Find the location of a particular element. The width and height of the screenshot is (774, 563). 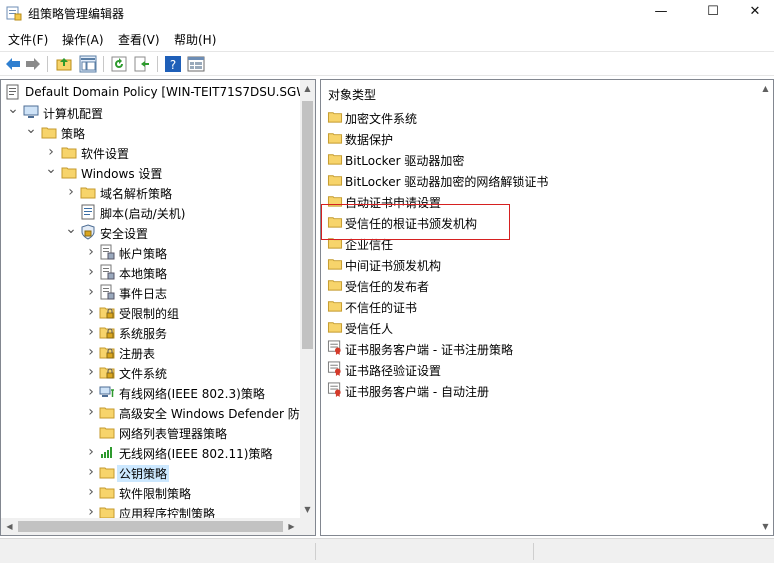

menu-action: 操作(A) is located at coordinates (83, 39).